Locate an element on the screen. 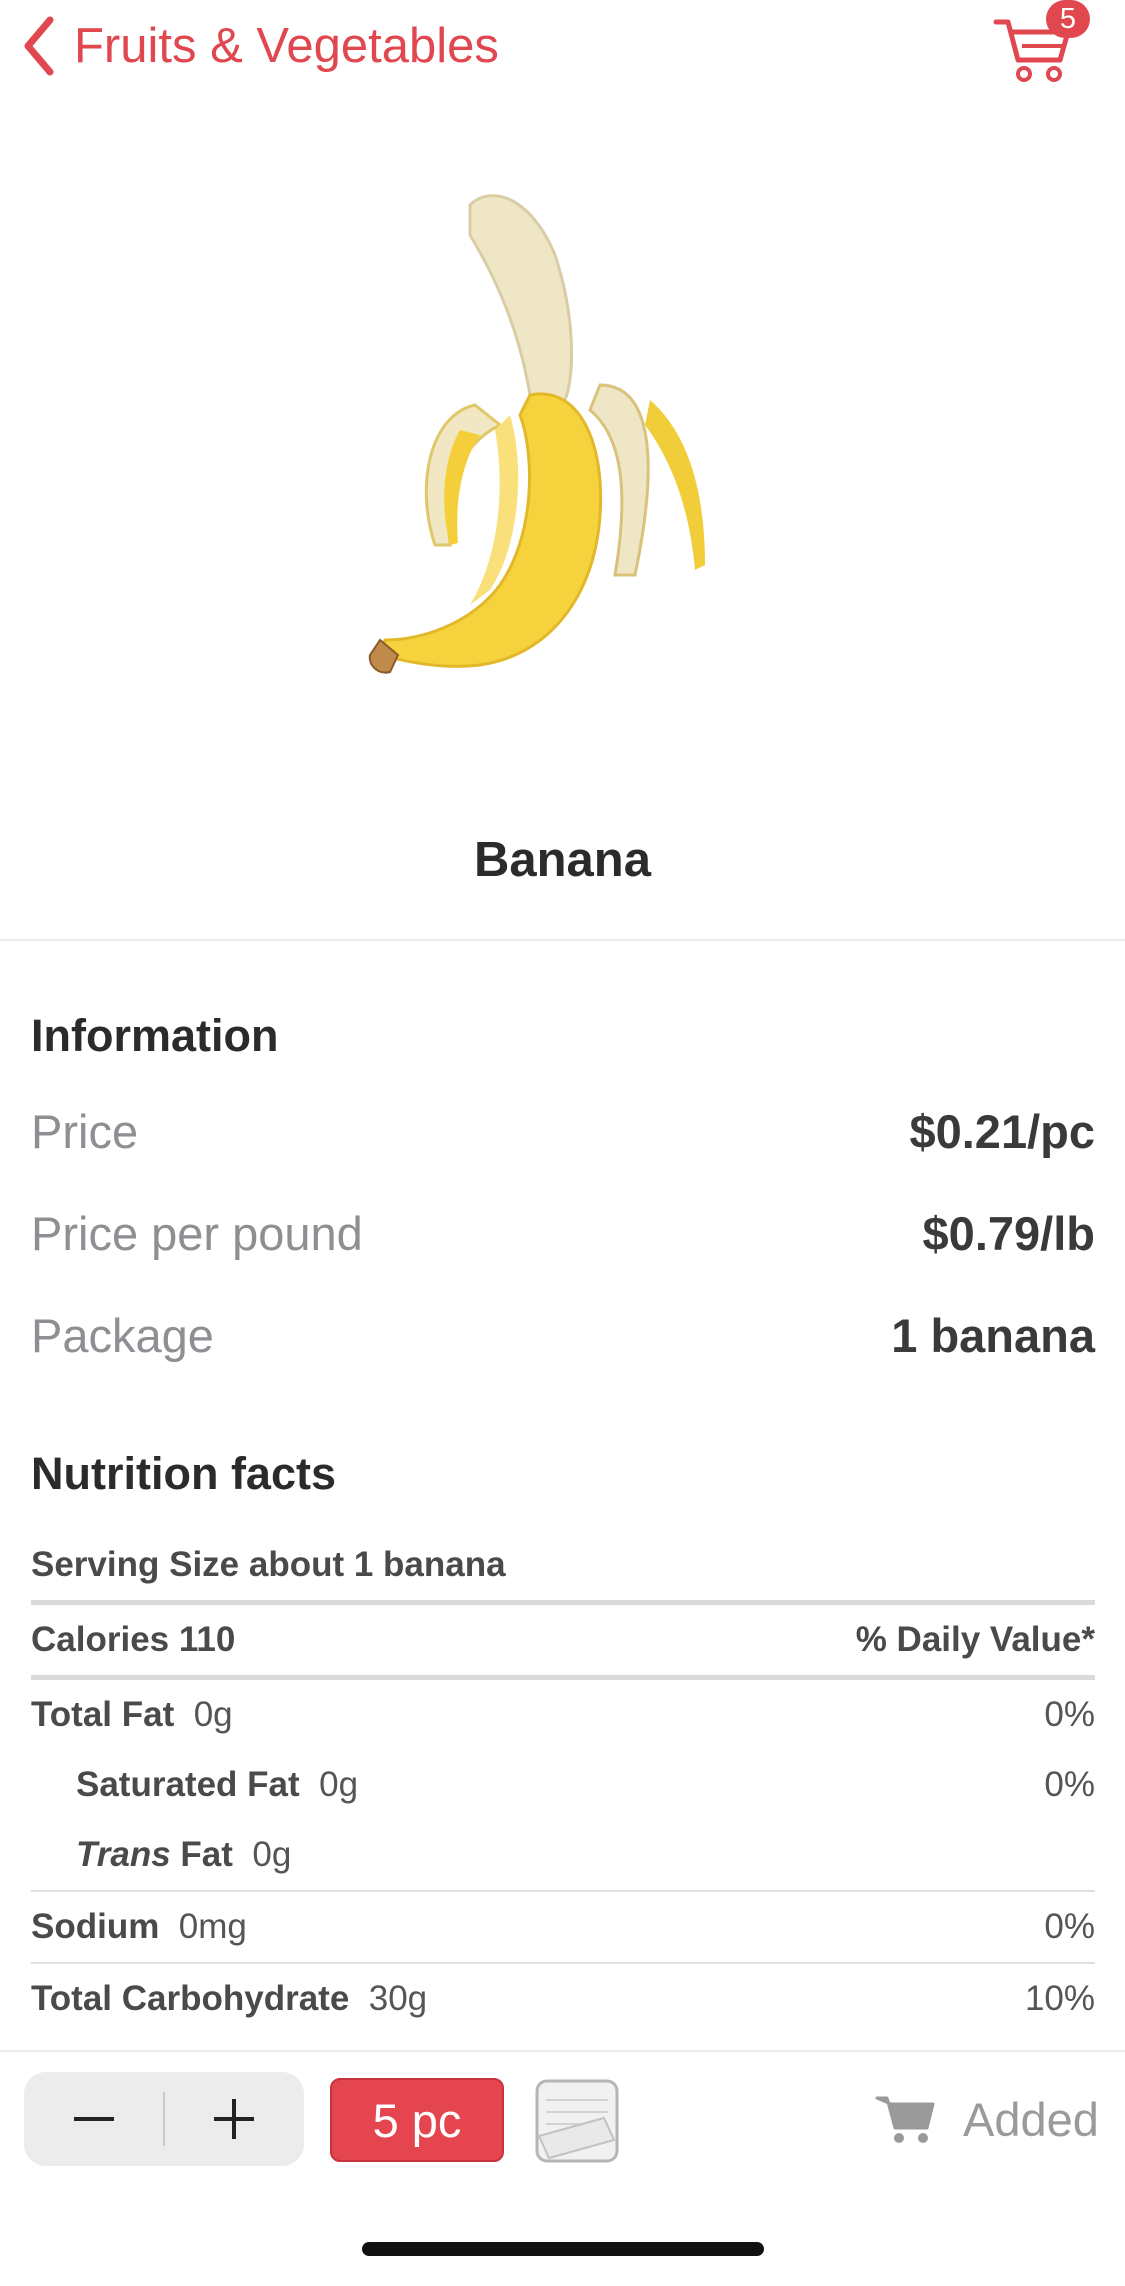  added-label: Added is located at coordinates (1031, 2119).